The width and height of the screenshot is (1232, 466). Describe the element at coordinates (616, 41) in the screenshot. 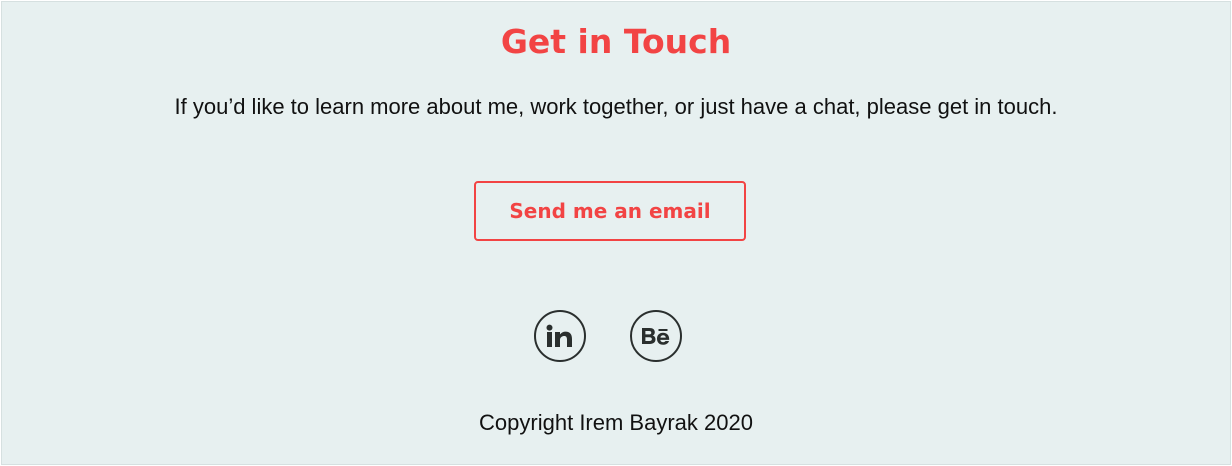

I see `section-title: Get in Touch` at that location.